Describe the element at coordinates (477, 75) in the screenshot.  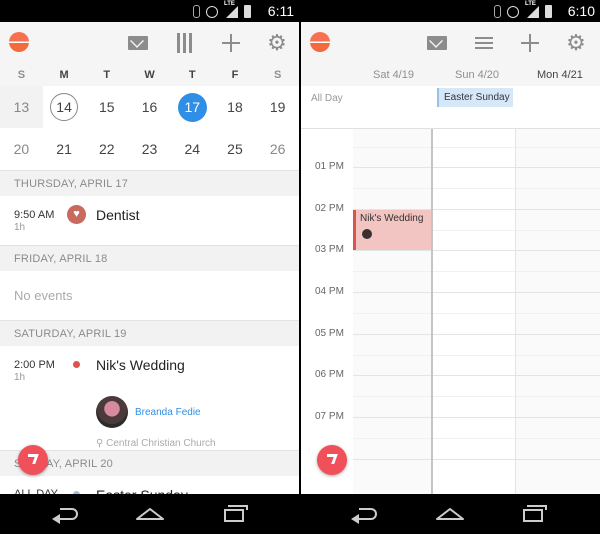
I see `day-header-sun: Sun 4/20` at that location.